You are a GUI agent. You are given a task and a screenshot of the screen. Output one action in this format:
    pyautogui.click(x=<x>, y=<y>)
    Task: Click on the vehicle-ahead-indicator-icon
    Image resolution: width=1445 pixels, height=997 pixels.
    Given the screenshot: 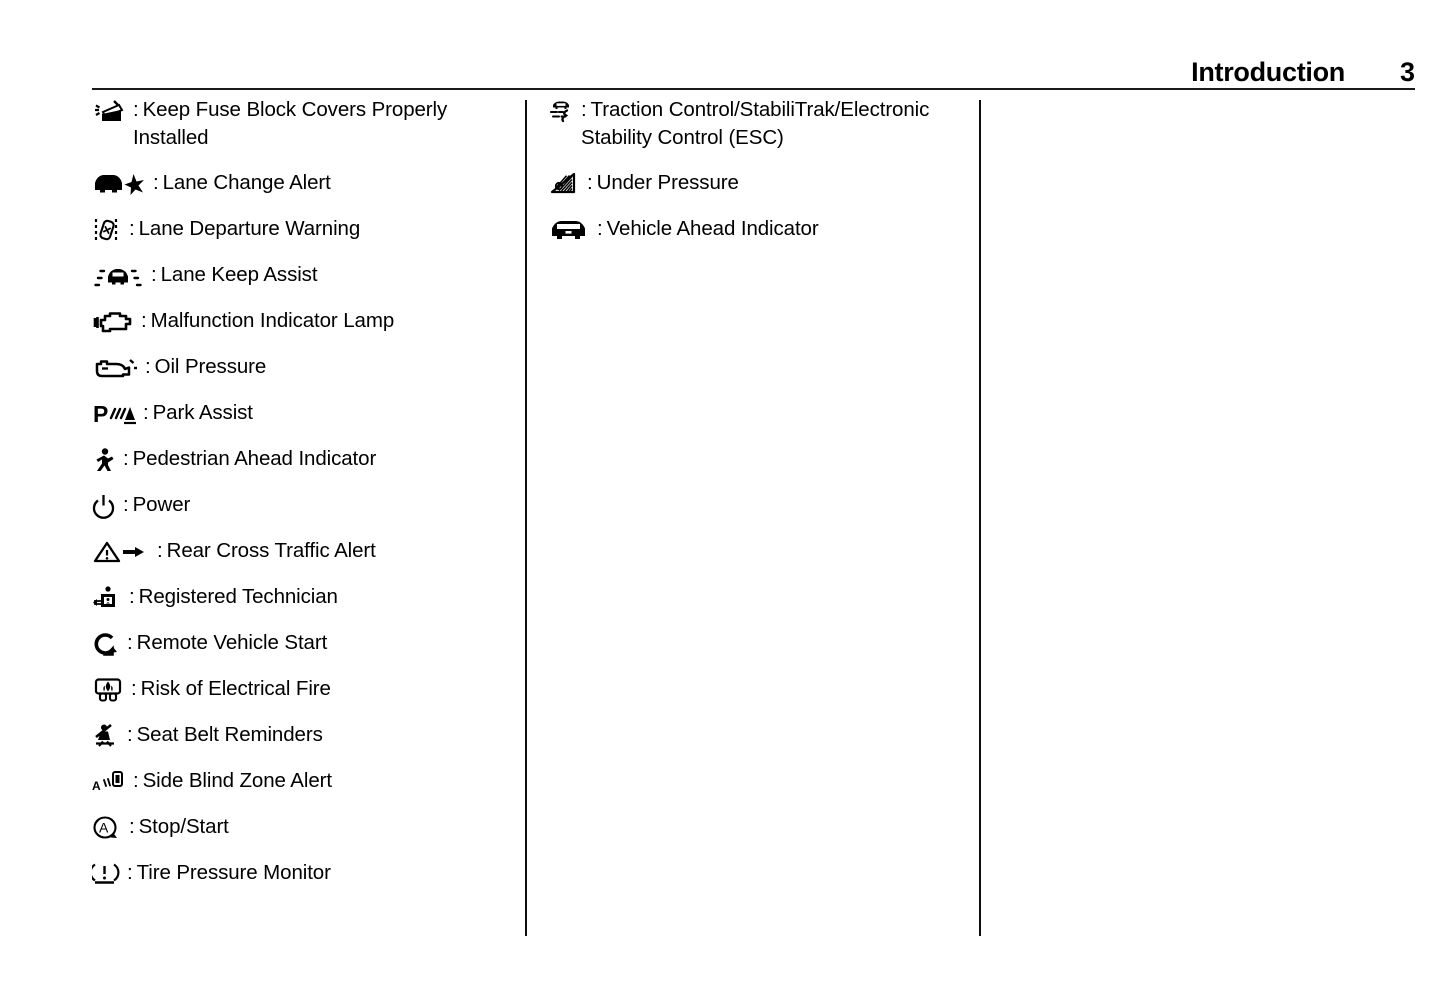 What is the action you would take?
    pyautogui.click(x=569, y=230)
    